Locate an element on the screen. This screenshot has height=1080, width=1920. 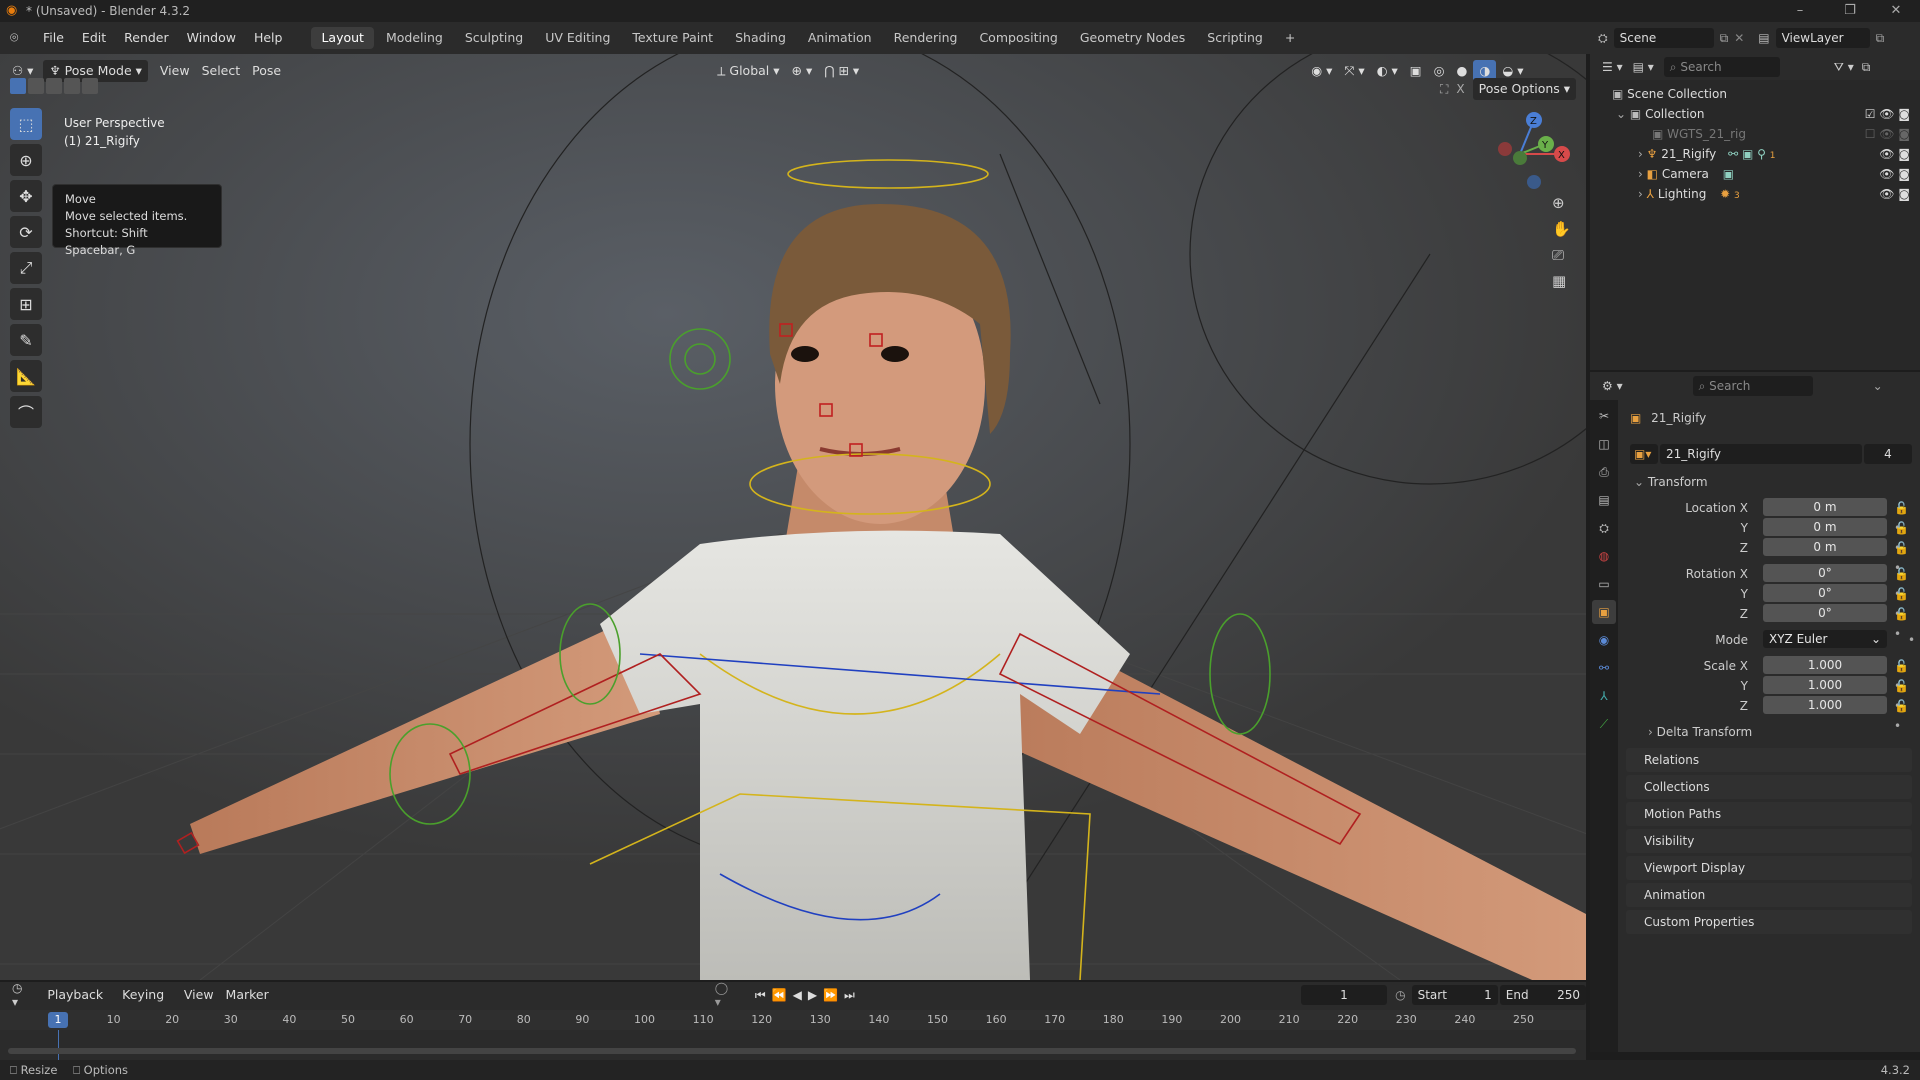
visibility-icon: ◉ ▾ is located at coordinates (1321, 71).